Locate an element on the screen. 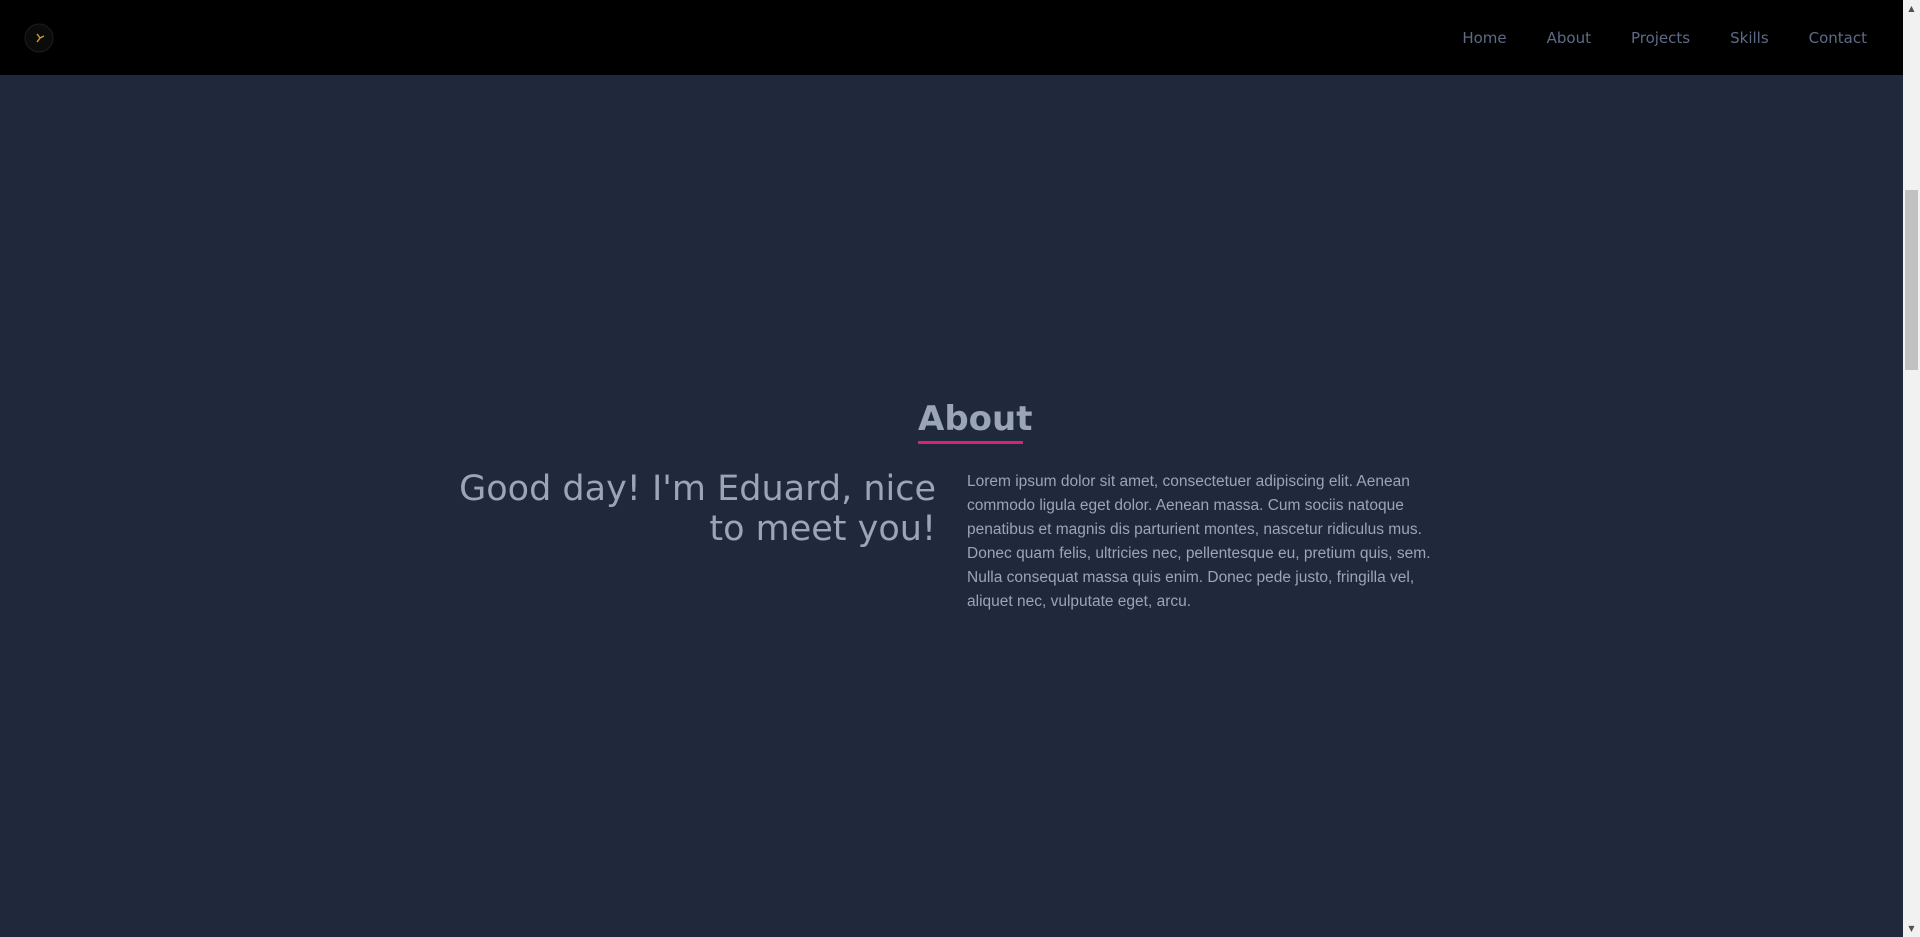  scroll-thumb is located at coordinates (1911, 280).